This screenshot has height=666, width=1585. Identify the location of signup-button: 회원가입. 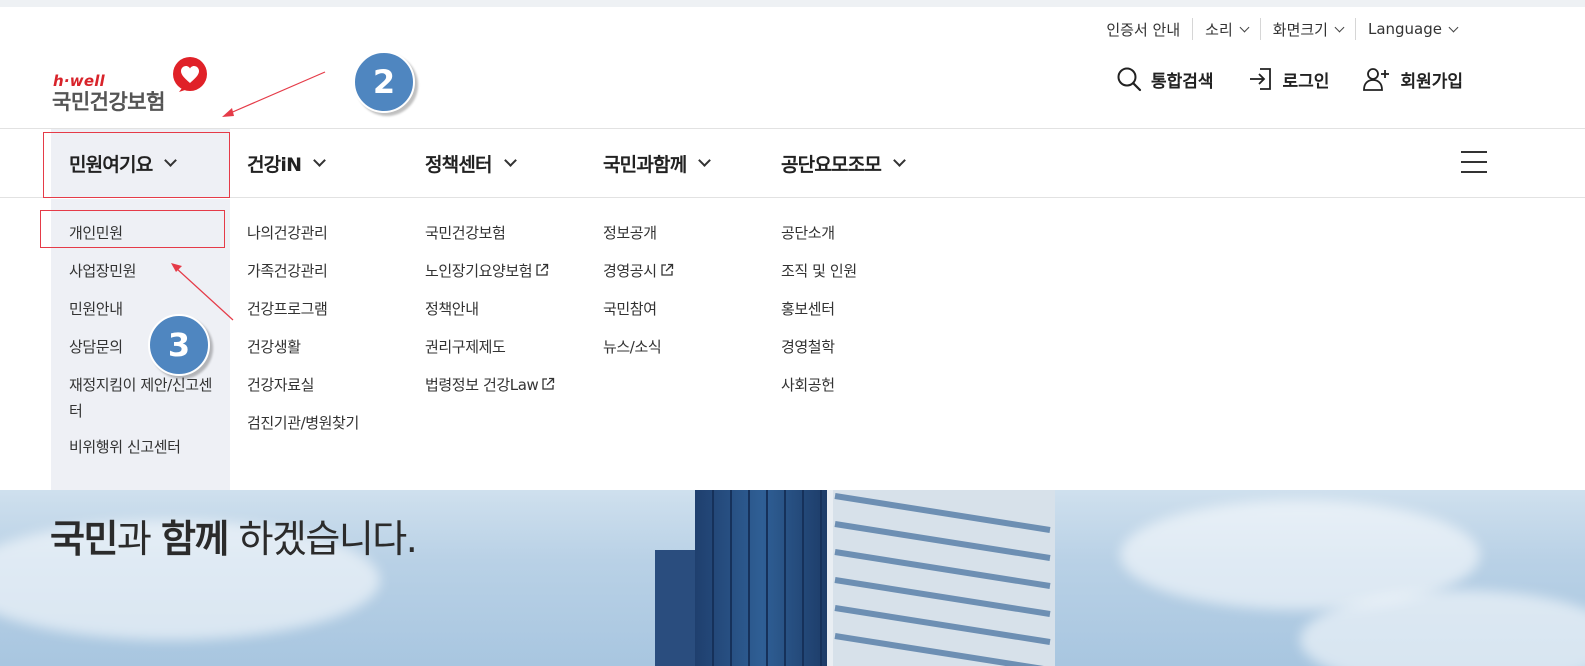
(1413, 79).